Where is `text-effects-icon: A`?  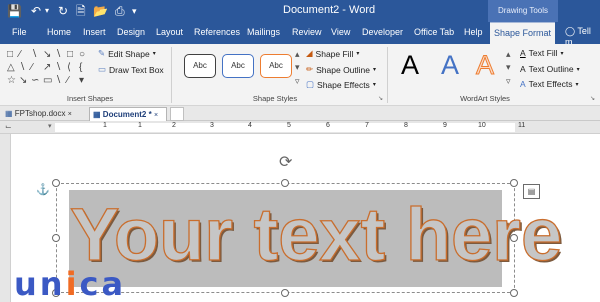 text-effects-icon: A is located at coordinates (523, 84).